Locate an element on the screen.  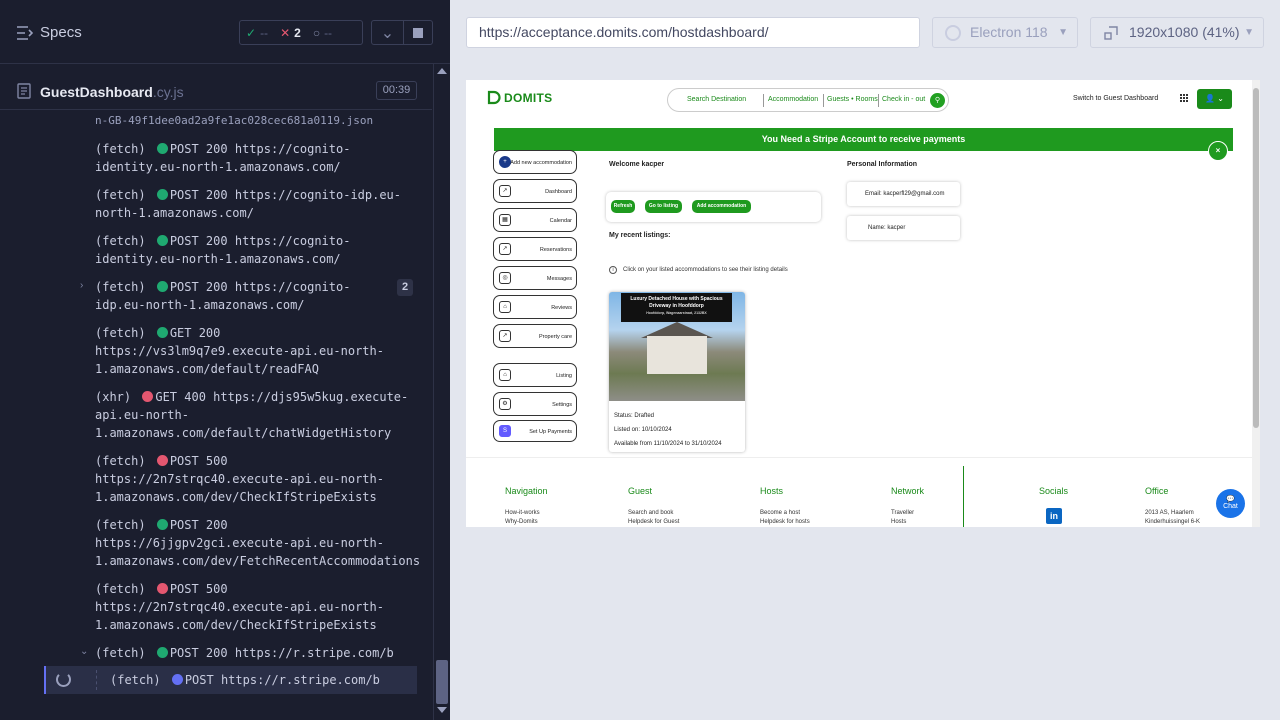
footer-link: How-it-works is located at coordinates (522, 513).